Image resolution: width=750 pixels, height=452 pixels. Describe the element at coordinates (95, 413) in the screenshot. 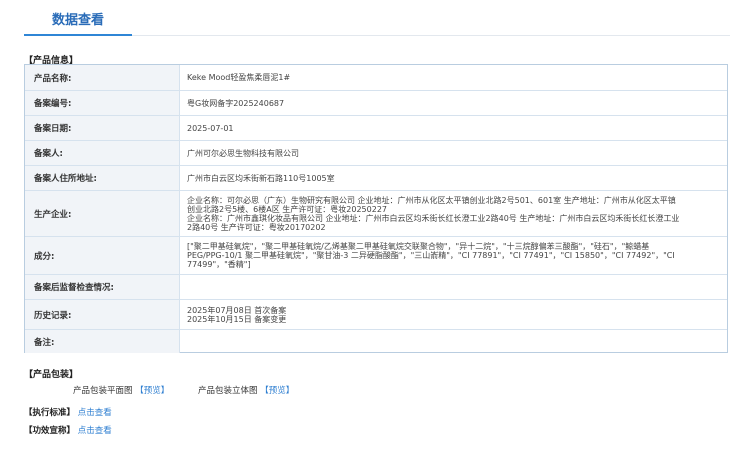

I see `standard-view-link: 点击查看` at that location.